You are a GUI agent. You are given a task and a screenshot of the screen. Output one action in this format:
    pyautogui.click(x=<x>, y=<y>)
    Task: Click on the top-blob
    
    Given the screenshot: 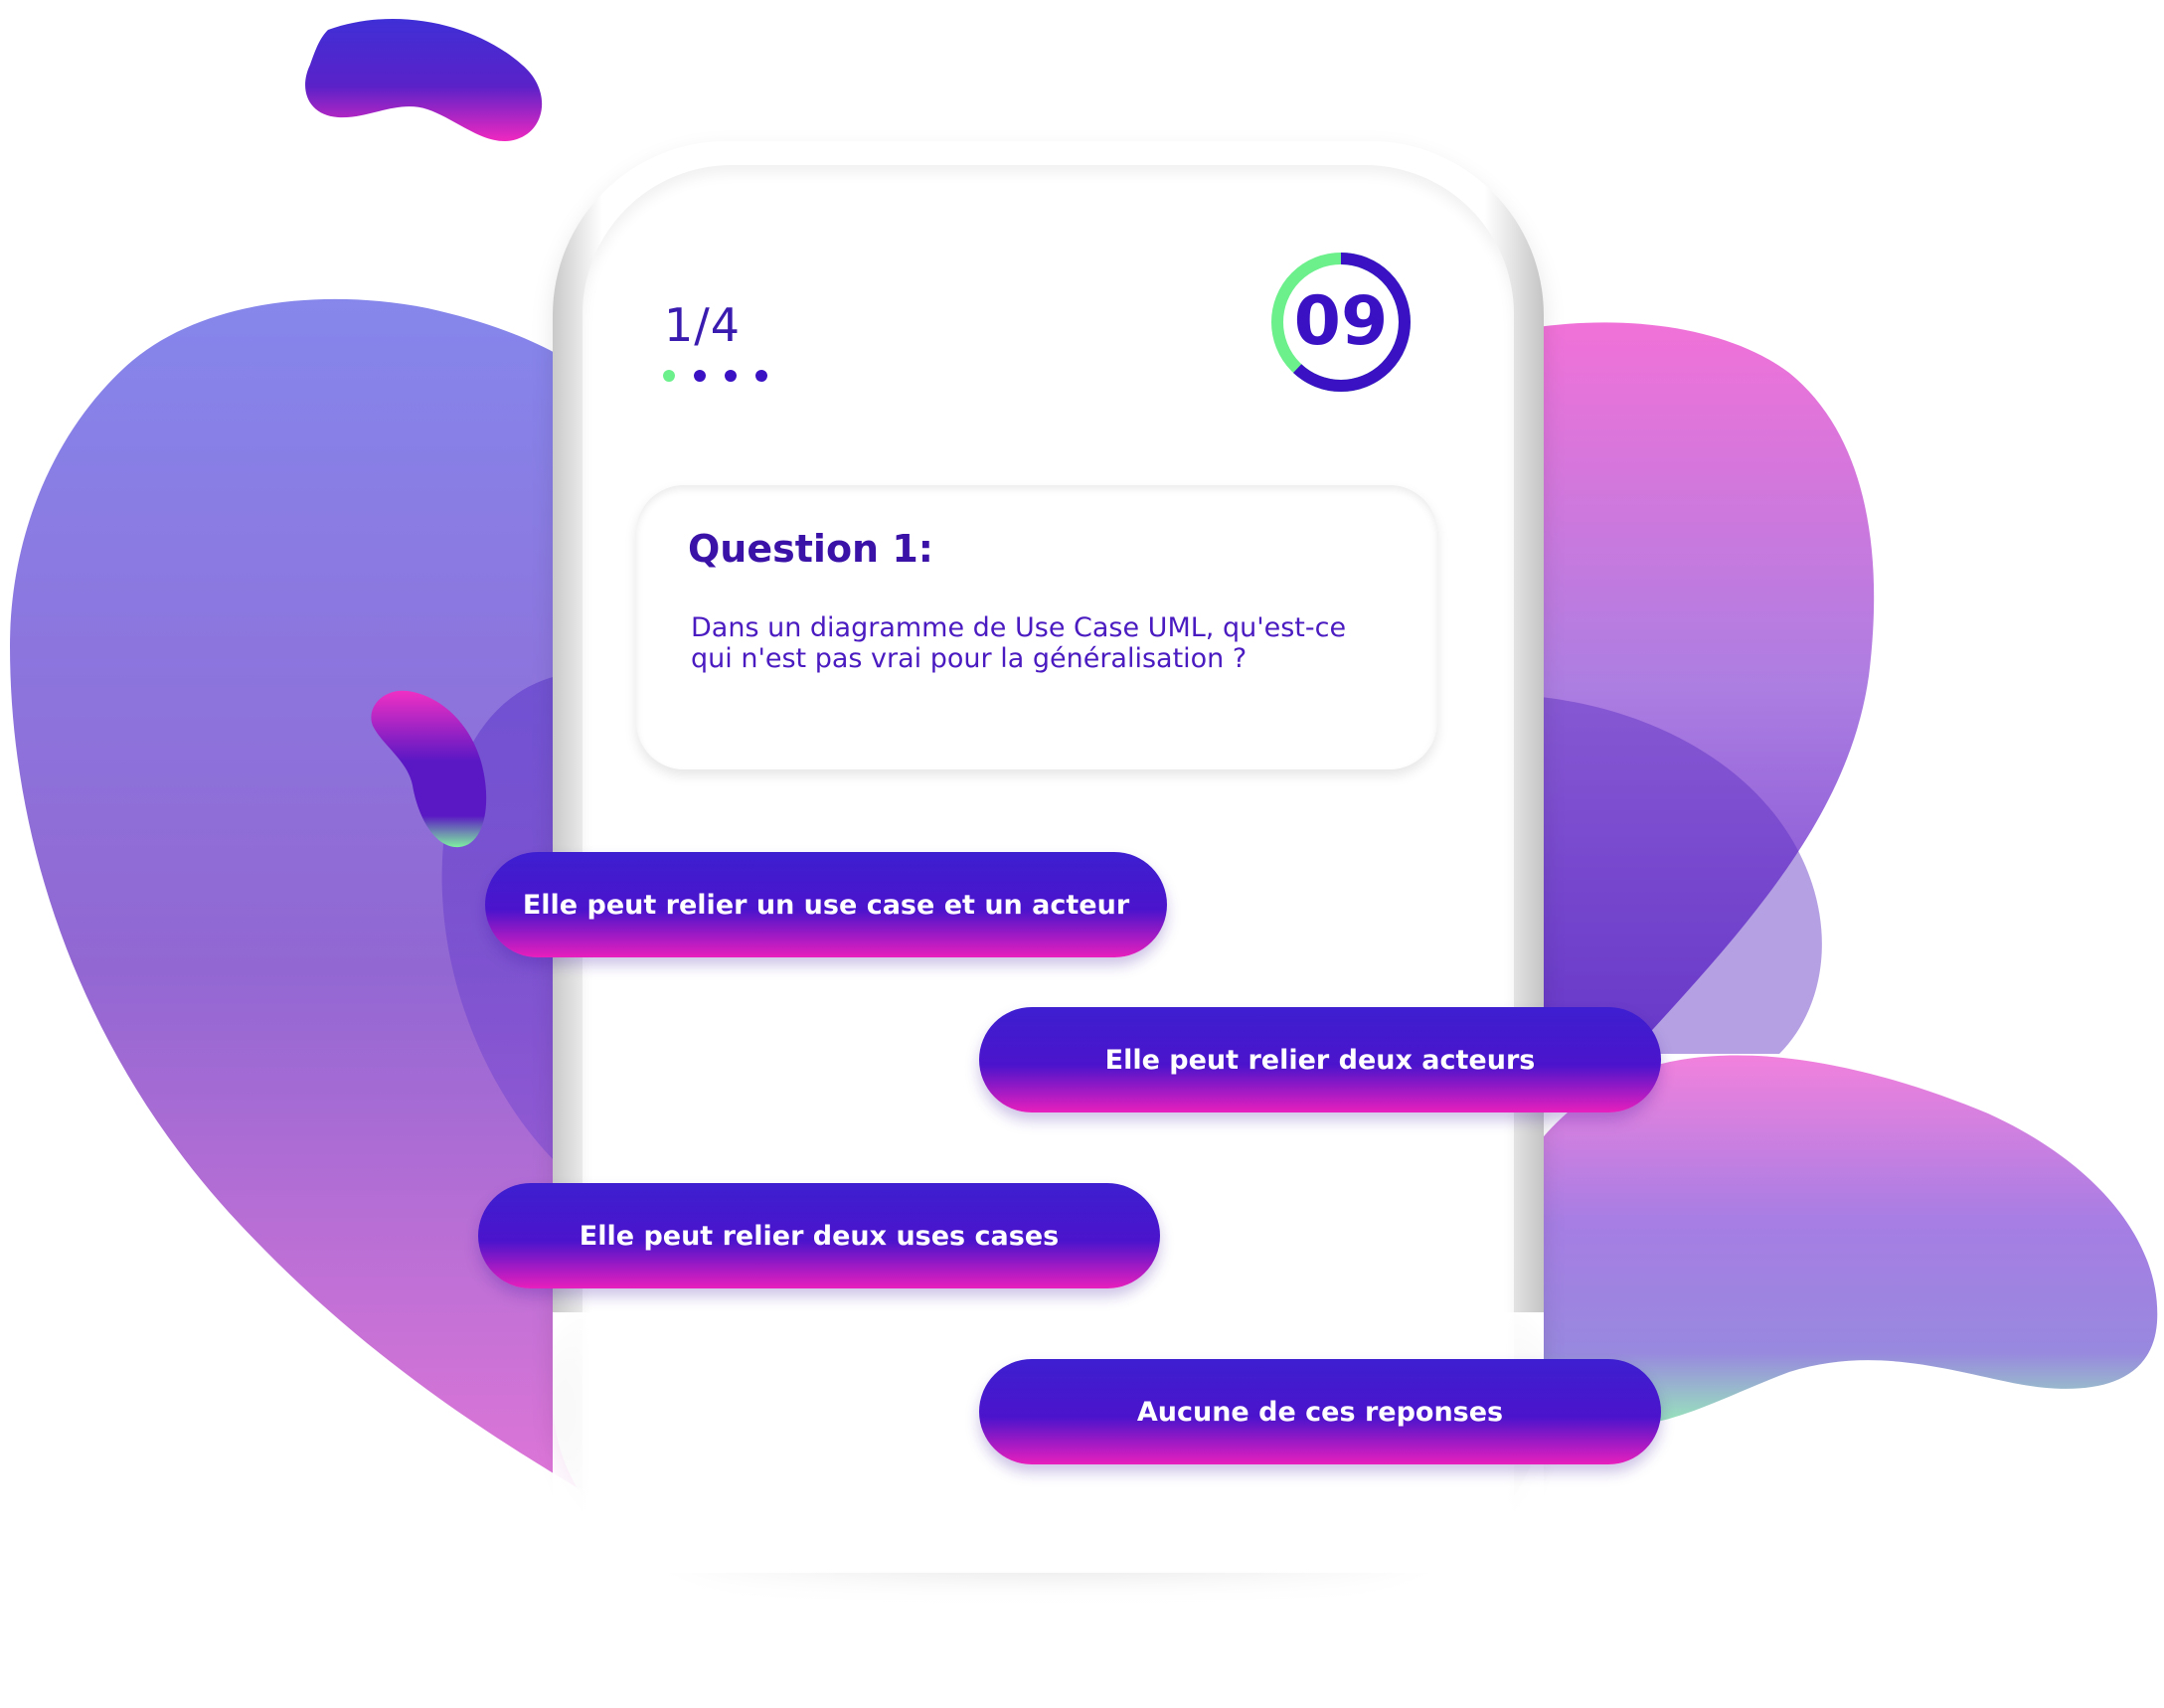 What is the action you would take?
    pyautogui.click(x=424, y=80)
    